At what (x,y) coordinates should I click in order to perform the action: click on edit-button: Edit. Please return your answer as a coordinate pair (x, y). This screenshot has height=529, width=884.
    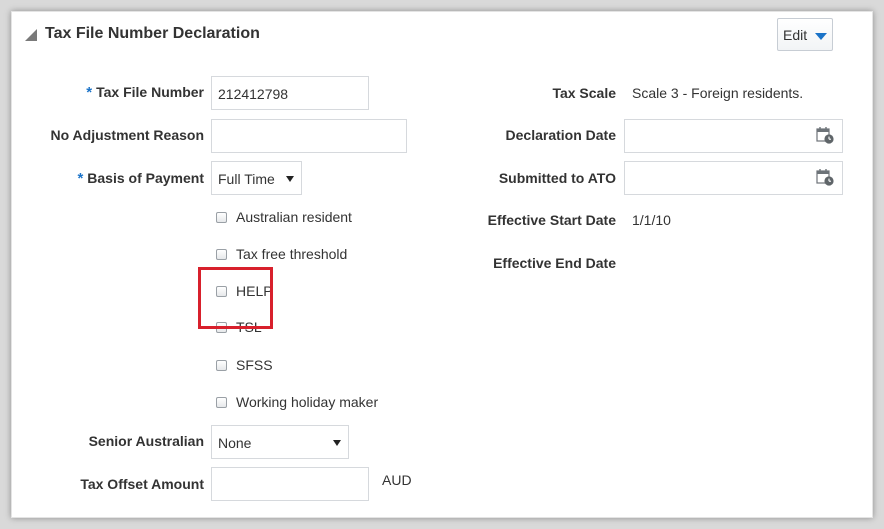
    Looking at the image, I should click on (805, 34).